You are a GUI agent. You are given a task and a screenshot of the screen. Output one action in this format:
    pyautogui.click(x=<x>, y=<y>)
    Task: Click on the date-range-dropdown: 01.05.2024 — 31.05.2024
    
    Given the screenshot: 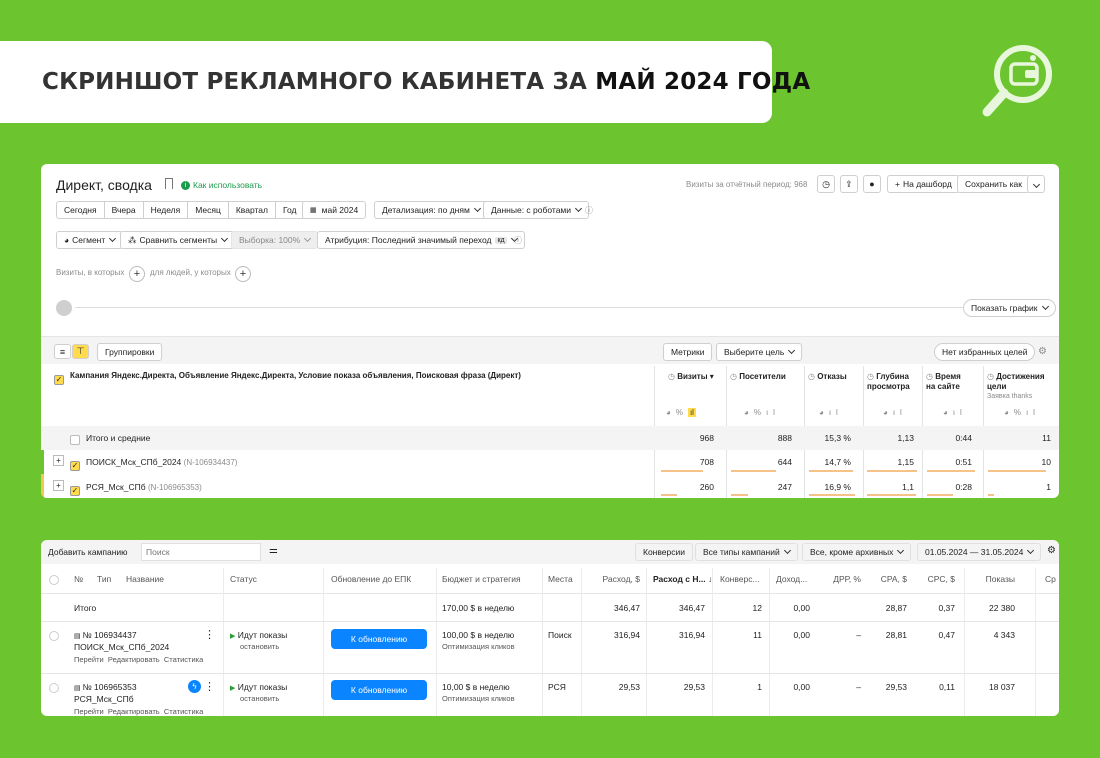 What is the action you would take?
    pyautogui.click(x=979, y=552)
    